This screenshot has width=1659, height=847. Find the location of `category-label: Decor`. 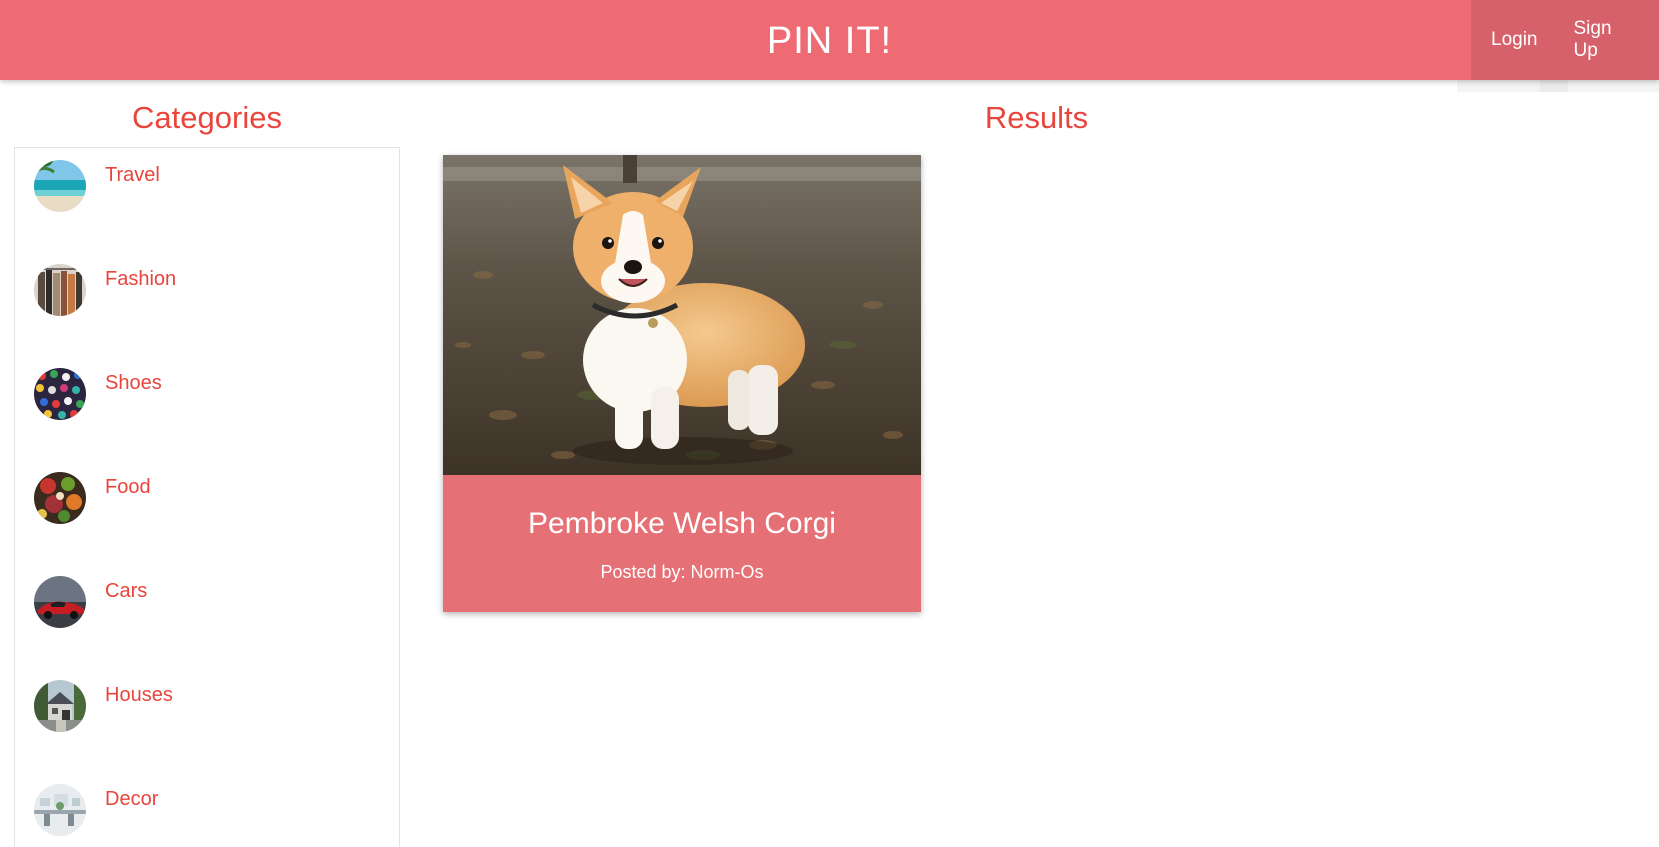

category-label: Decor is located at coordinates (131, 799).